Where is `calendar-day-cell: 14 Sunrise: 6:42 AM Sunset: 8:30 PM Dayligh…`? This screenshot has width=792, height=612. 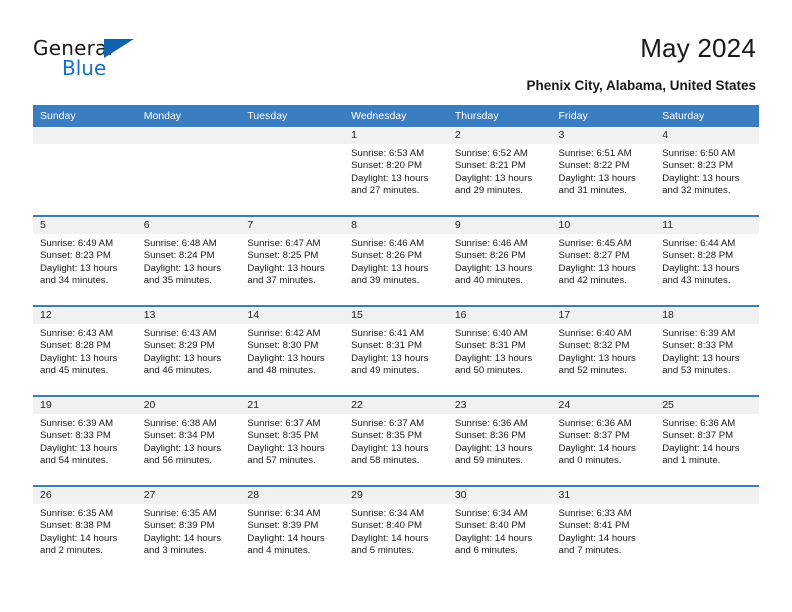
calendar-day-cell: 14 Sunrise: 6:42 AM Sunset: 8:30 PM Dayligh… is located at coordinates (292, 350).